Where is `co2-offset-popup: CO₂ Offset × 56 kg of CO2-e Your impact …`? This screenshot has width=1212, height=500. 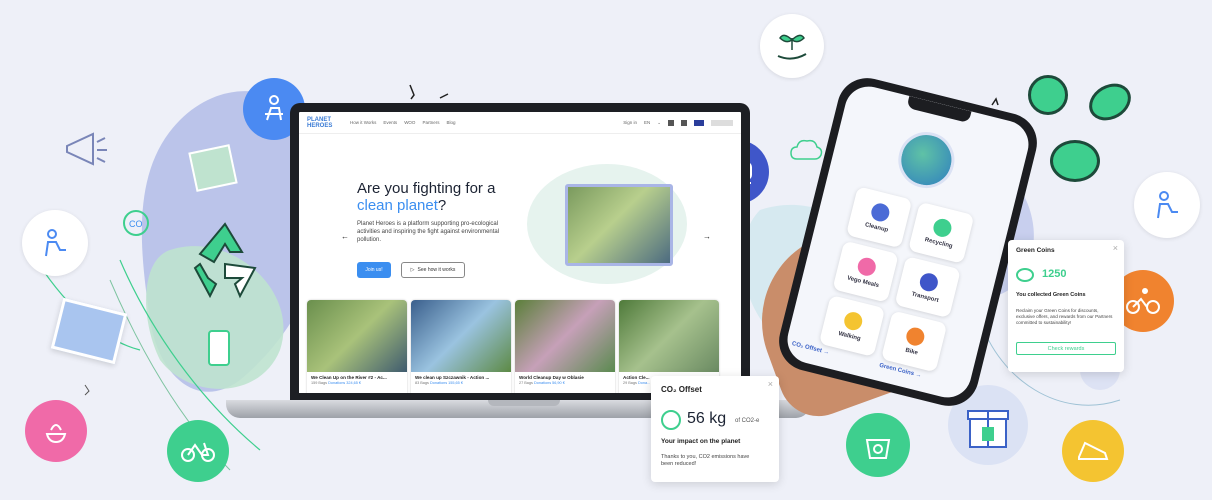 co2-offset-popup: CO₂ Offset × 56 kg of CO2-e Your impact … is located at coordinates (715, 429).